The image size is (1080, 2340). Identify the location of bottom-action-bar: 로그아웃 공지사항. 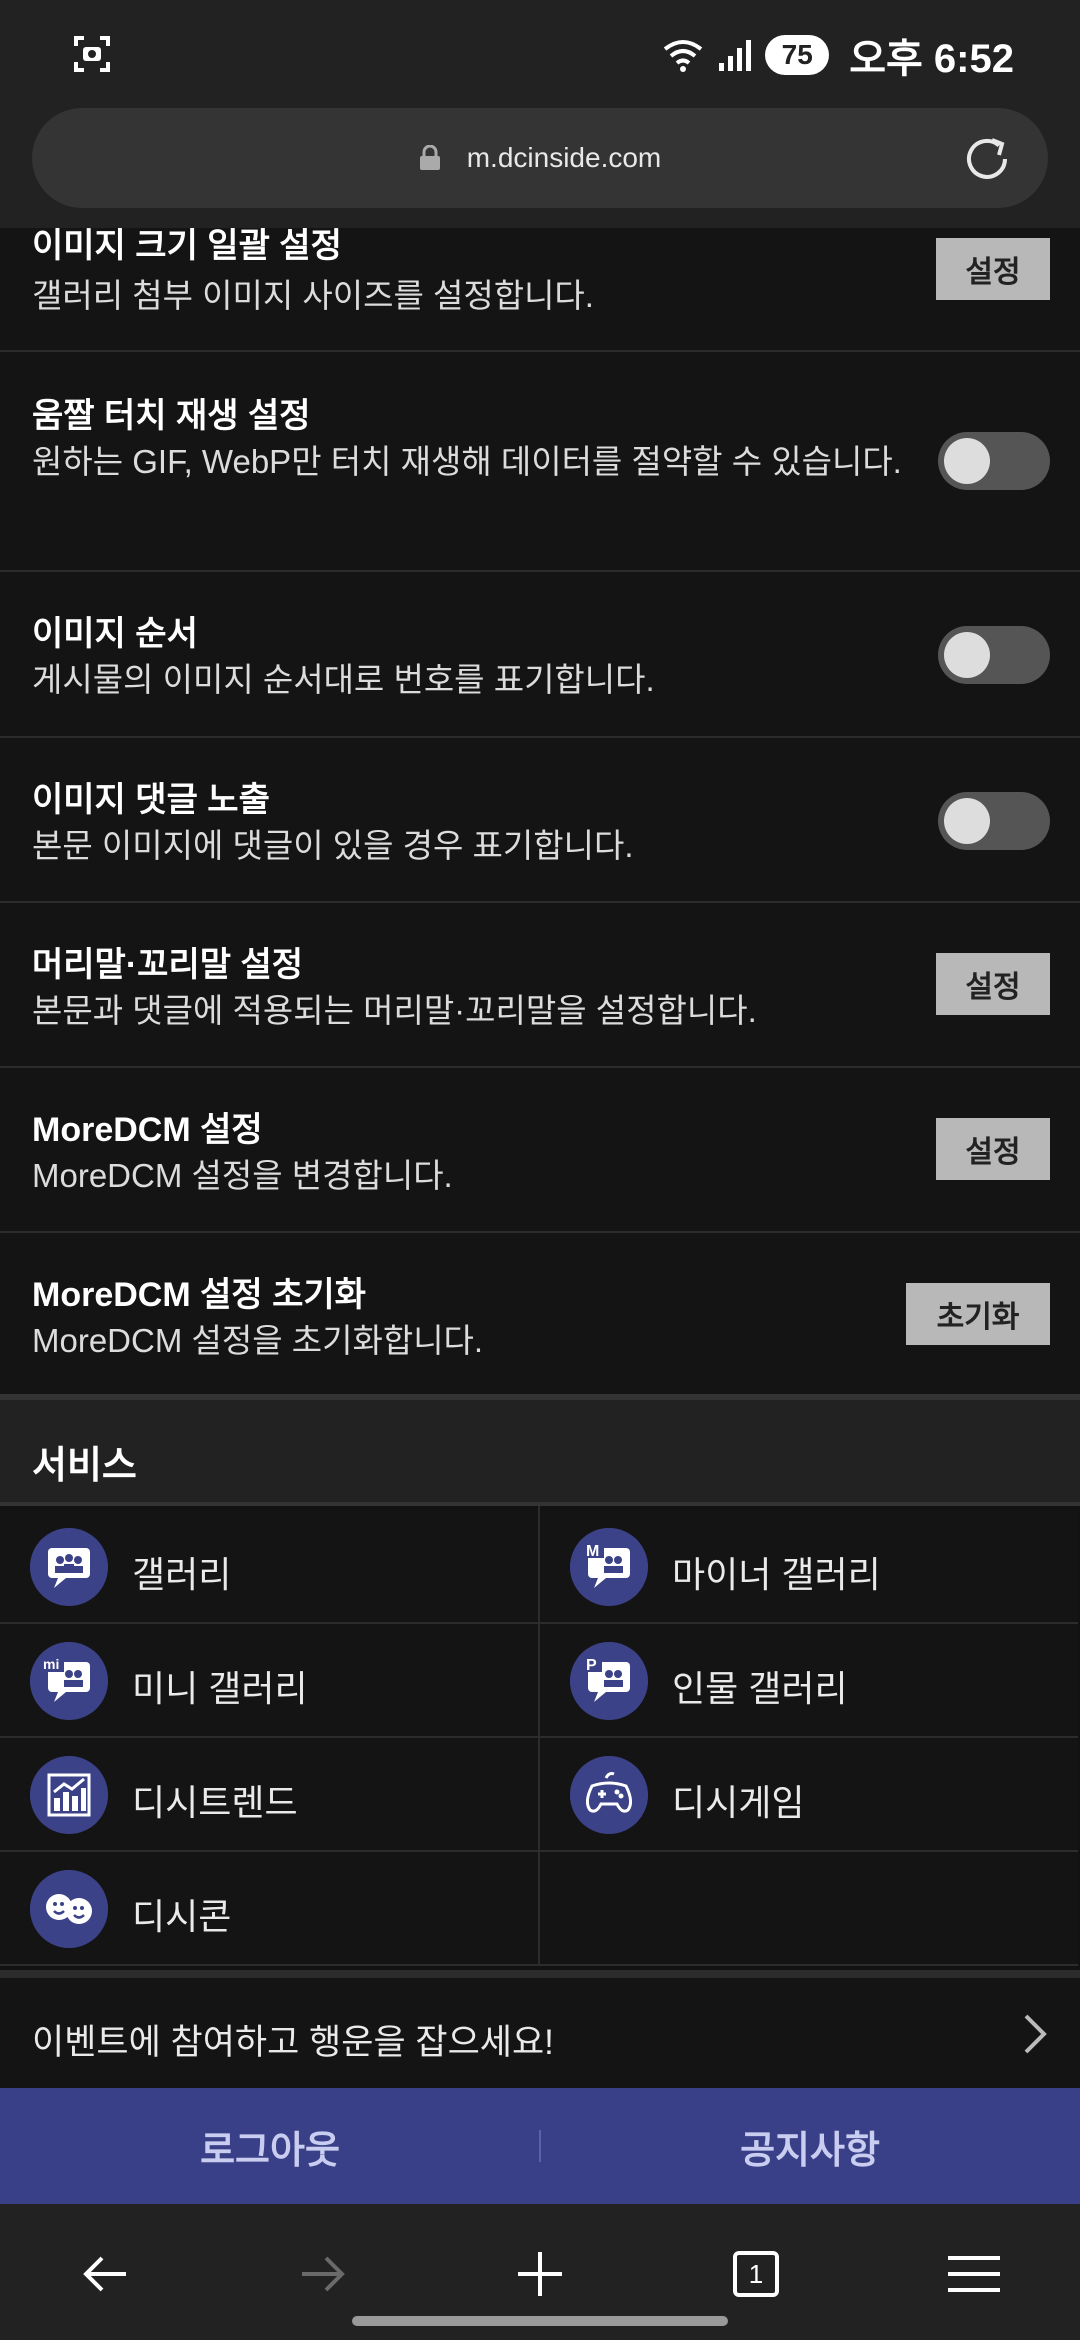
(540, 2146).